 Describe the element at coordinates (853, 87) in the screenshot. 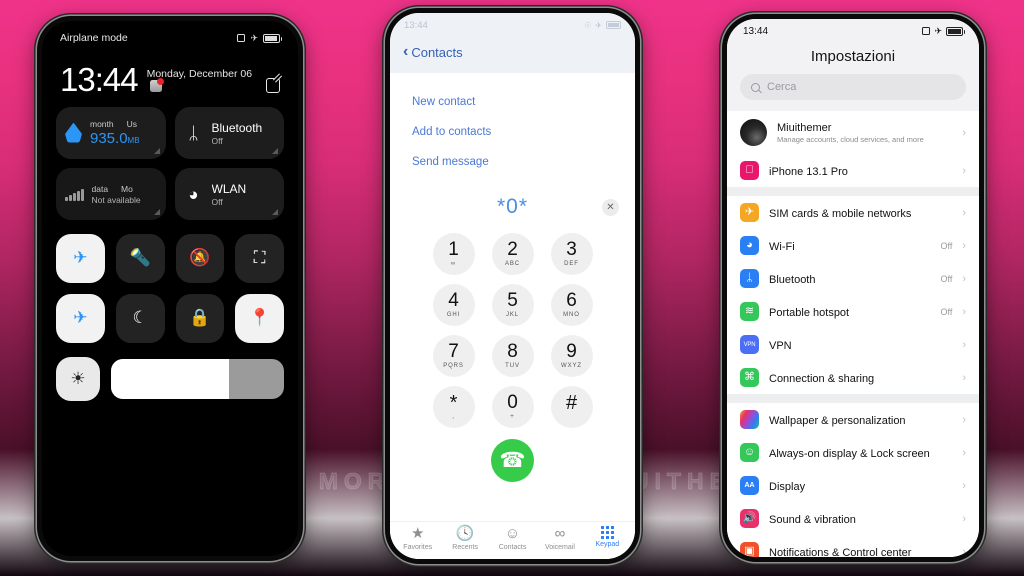

I see `search-input: Cerca` at that location.